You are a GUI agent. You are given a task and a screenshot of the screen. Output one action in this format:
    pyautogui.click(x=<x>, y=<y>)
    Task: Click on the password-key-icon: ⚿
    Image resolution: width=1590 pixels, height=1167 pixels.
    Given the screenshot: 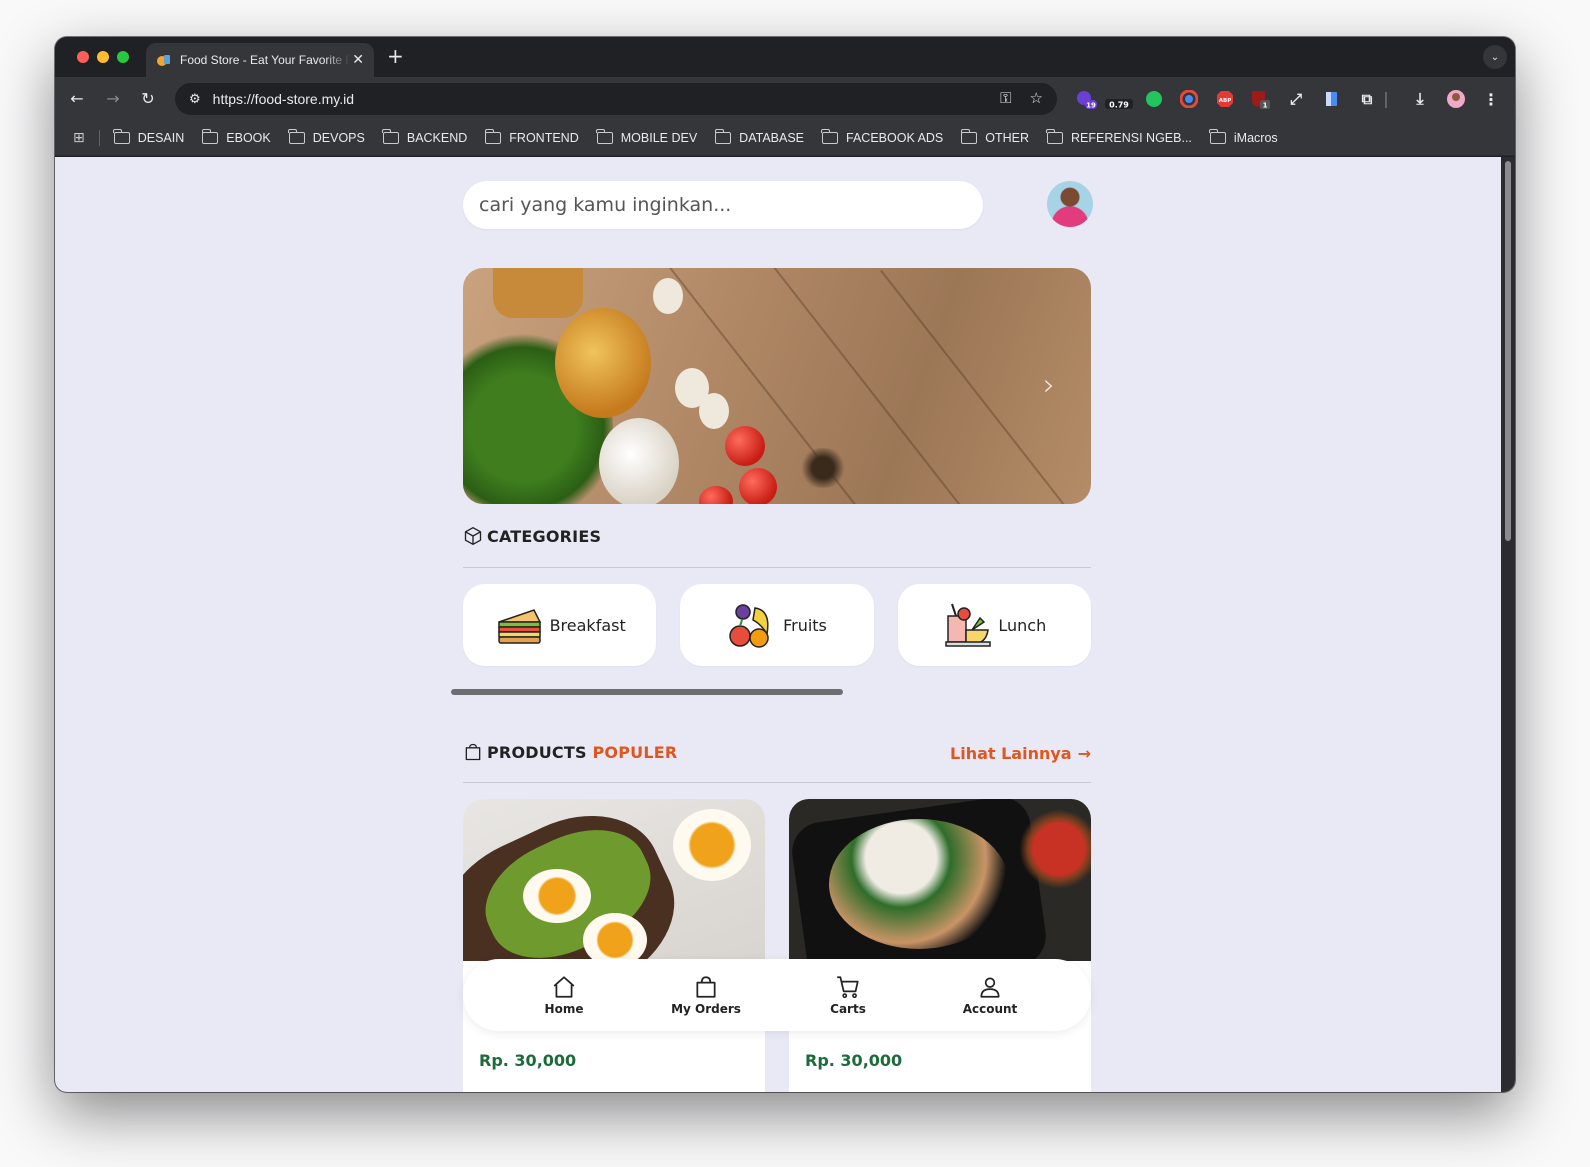 What is the action you would take?
    pyautogui.click(x=1005, y=98)
    